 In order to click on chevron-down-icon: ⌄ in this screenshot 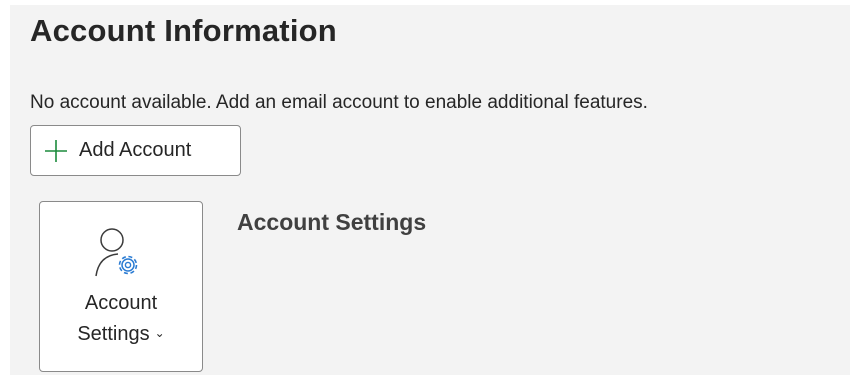, I will do `click(159, 333)`.